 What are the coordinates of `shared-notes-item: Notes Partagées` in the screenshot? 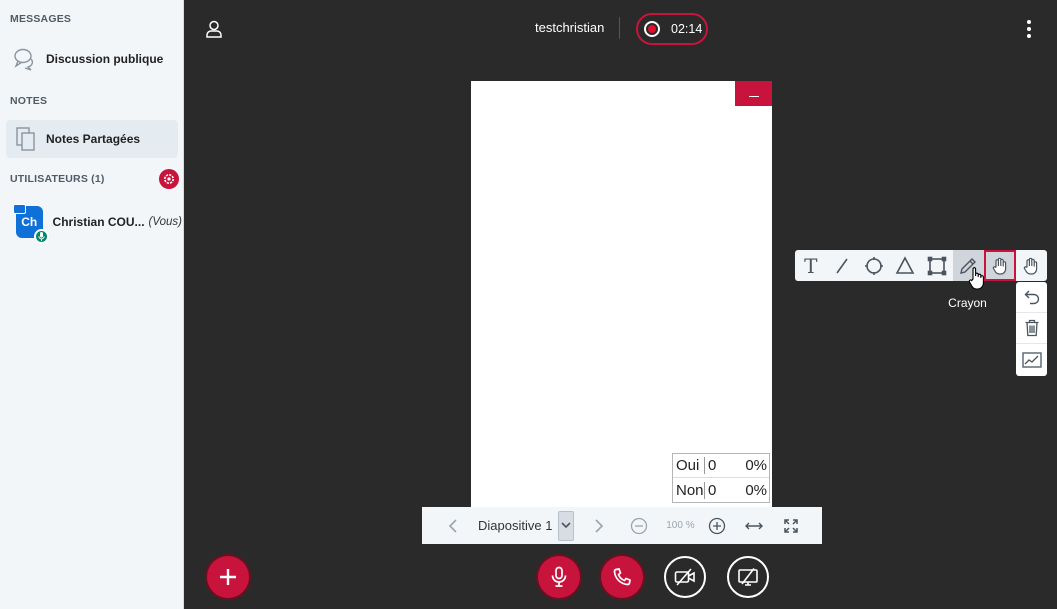 It's located at (92, 139).